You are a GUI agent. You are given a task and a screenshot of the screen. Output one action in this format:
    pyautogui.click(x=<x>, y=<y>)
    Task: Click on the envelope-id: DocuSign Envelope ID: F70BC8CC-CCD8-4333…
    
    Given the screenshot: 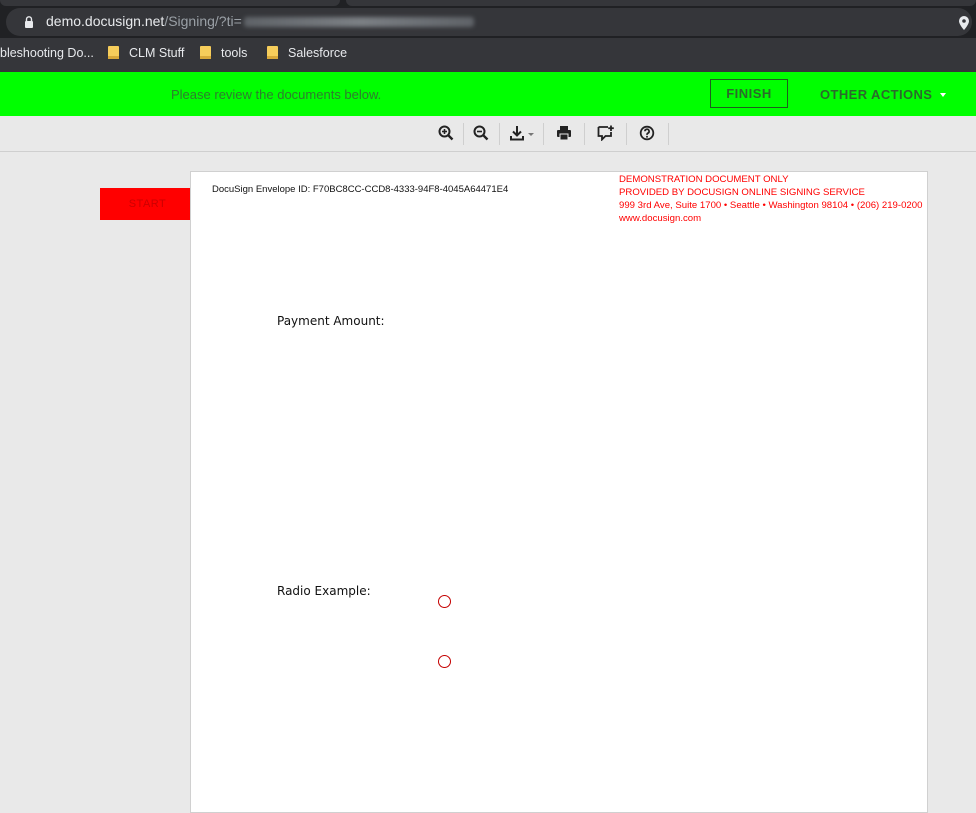 What is the action you would take?
    pyautogui.click(x=360, y=189)
    